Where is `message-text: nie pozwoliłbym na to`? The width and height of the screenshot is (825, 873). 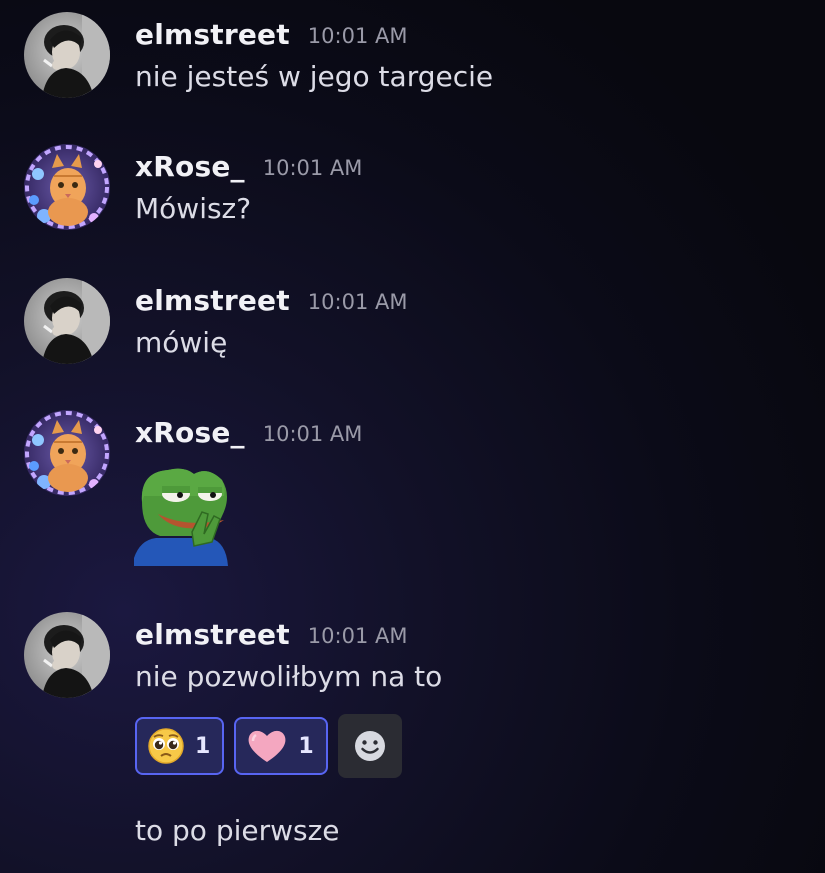
message-text: nie pozwoliłbym na to is located at coordinates (289, 676).